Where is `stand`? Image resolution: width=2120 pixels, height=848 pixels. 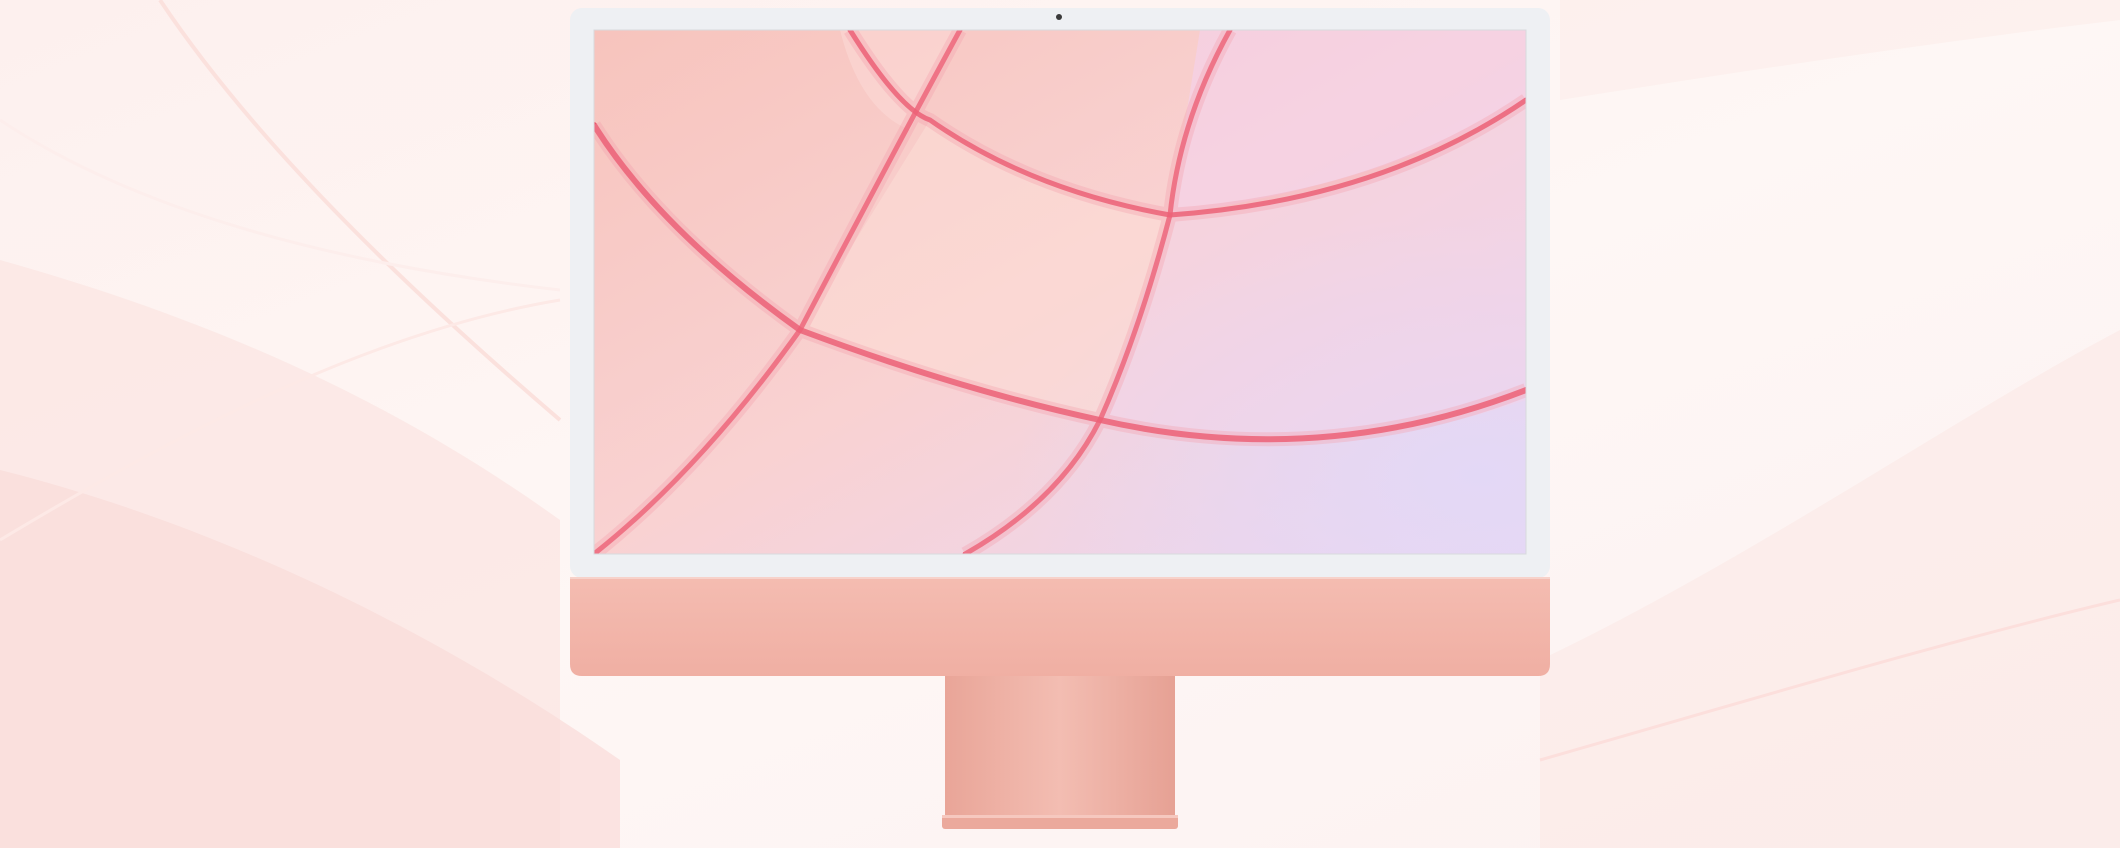 stand is located at coordinates (1060, 745).